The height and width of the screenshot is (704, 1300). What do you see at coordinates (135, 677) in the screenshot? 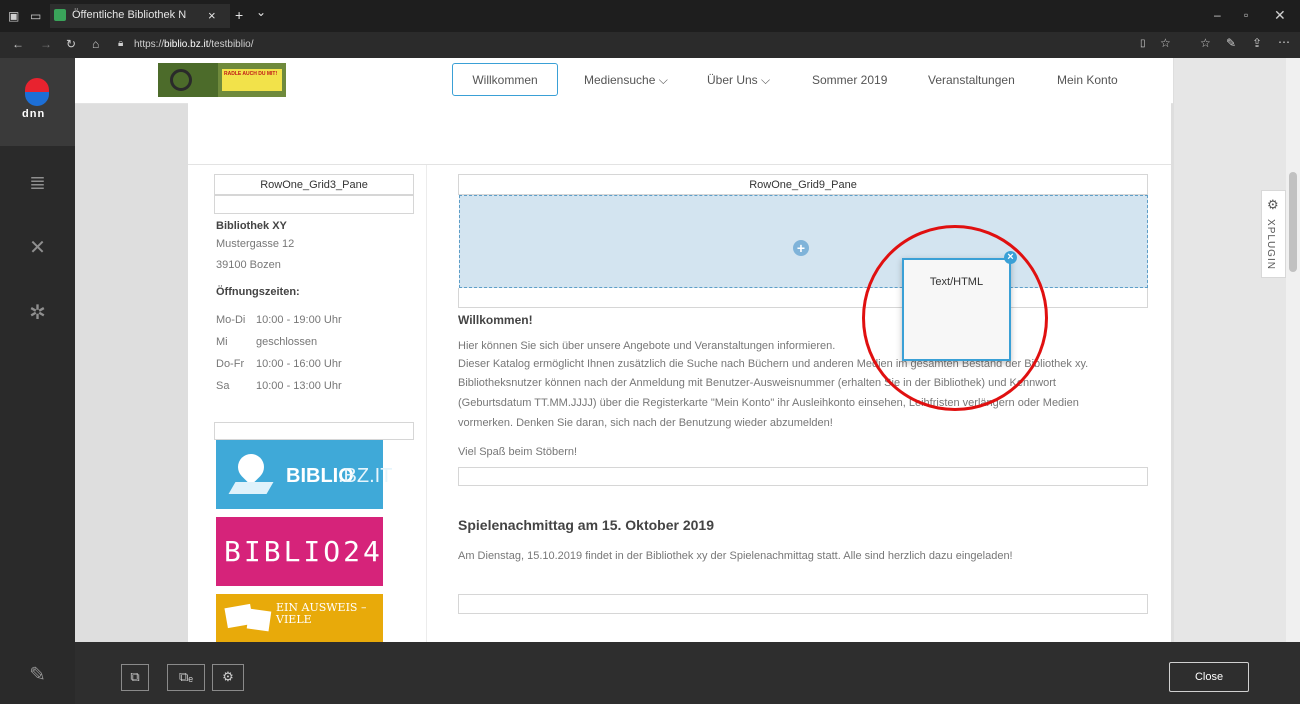
I see `add-module-button: ⧉` at bounding box center [135, 677].